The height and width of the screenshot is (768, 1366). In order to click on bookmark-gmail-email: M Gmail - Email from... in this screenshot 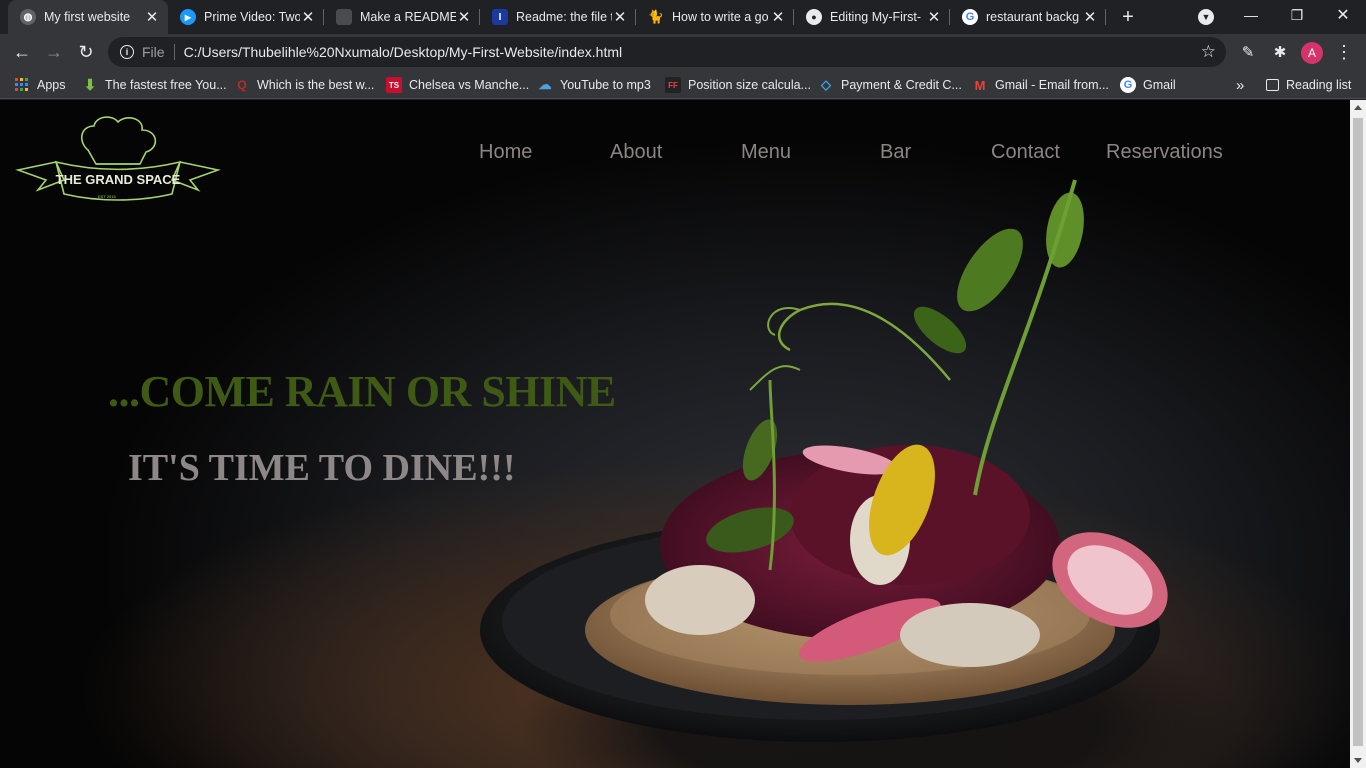, I will do `click(1040, 85)`.